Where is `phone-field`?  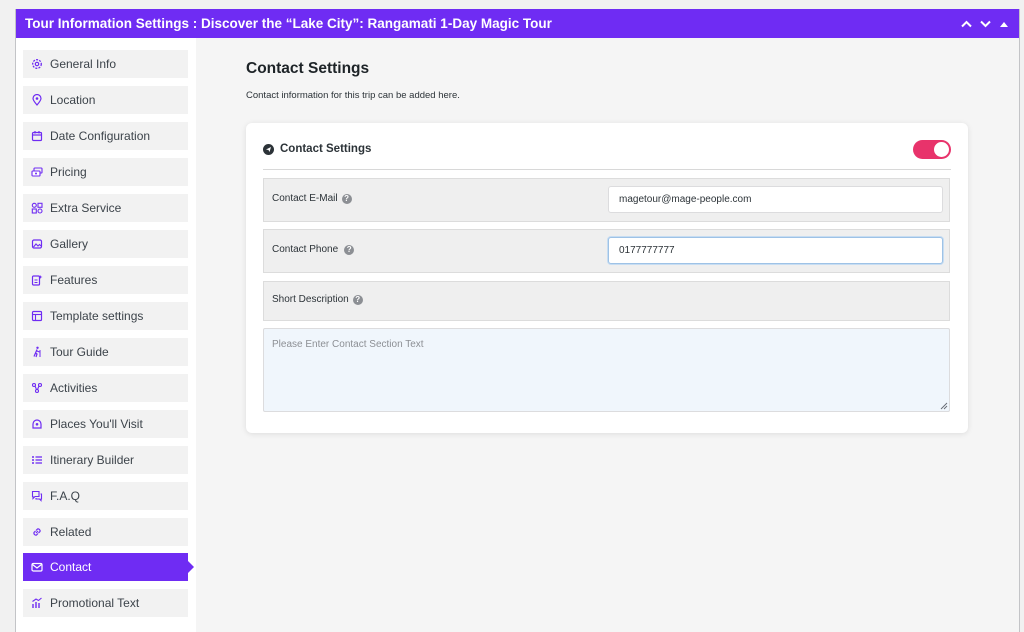
phone-field is located at coordinates (775, 250).